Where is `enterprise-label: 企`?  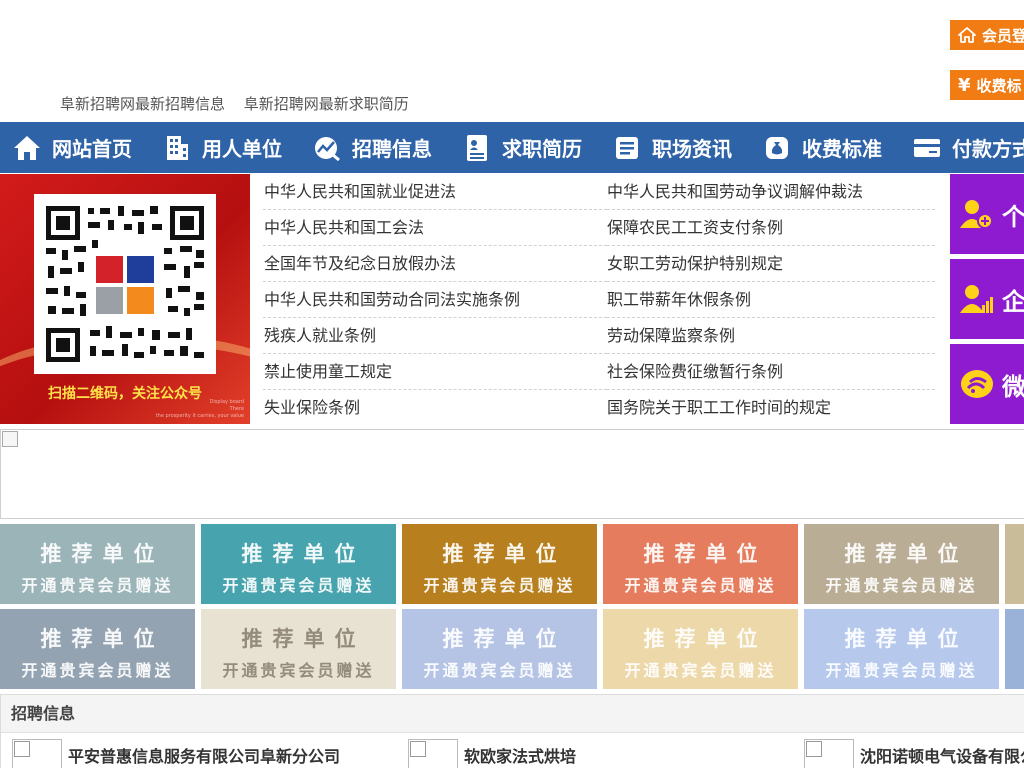
enterprise-label: 企 is located at coordinates (1013, 301).